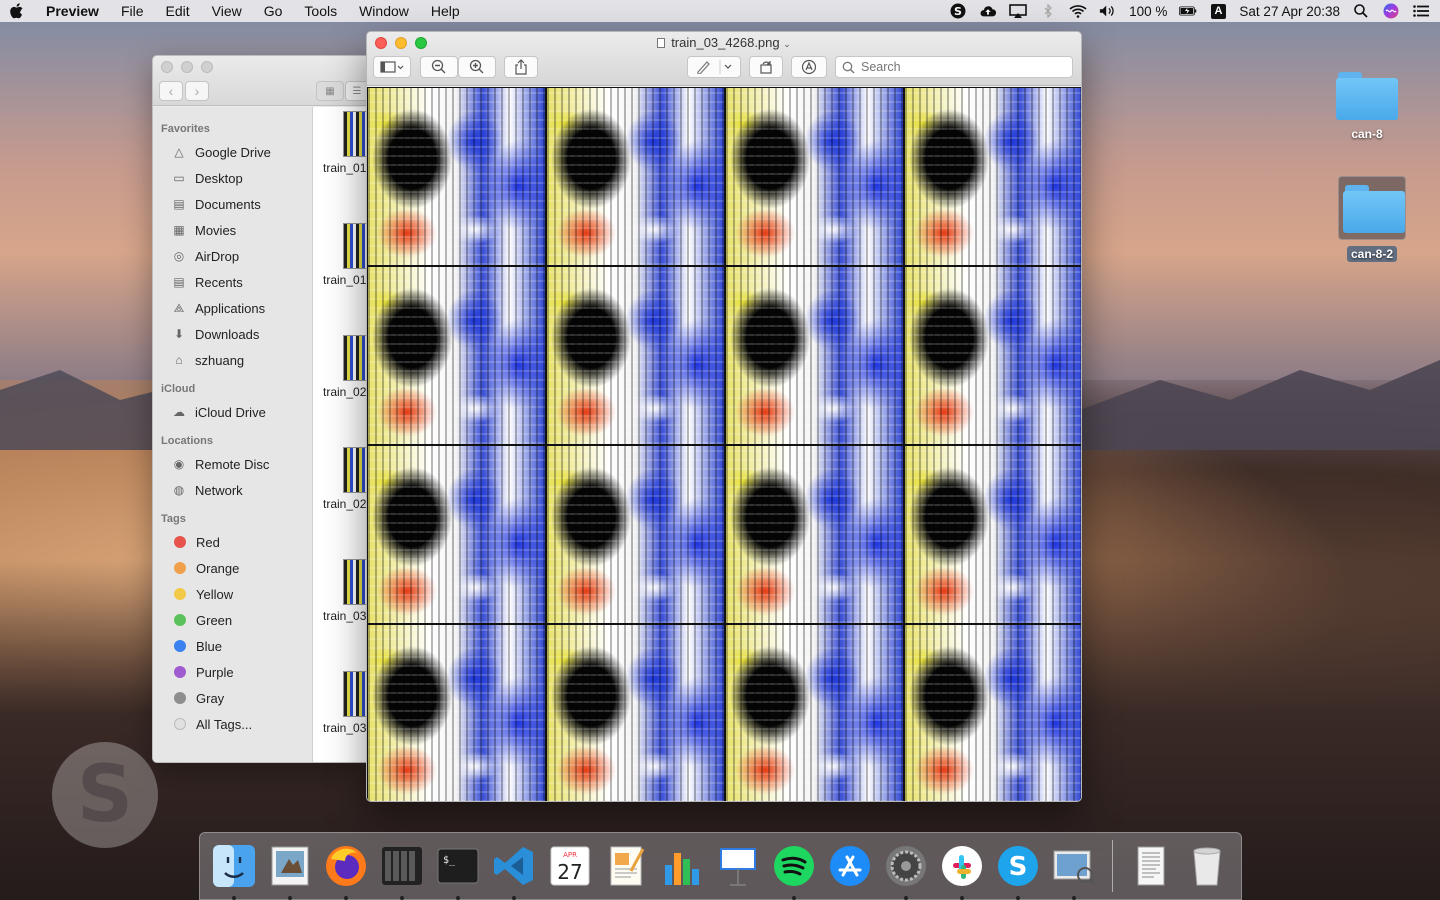 The width and height of the screenshot is (1440, 900). I want to click on sidebar-item-movies: ▦ Movies, so click(232, 230).